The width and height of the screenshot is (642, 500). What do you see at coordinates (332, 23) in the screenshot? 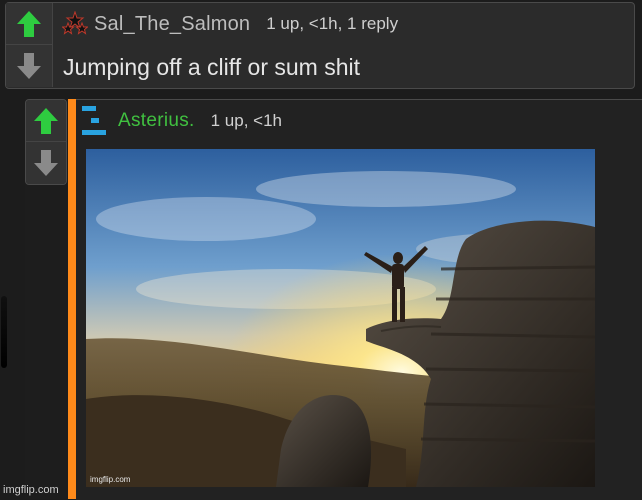
I see `comment-meta: 1 up, <1h, 1 reply` at bounding box center [332, 23].